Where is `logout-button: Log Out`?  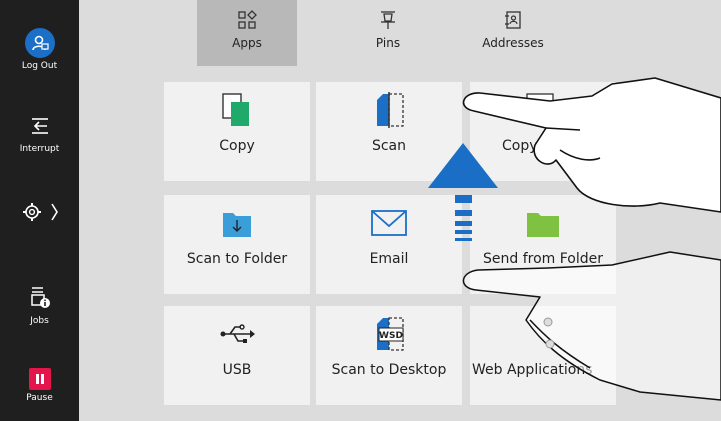
logout-button: Log Out is located at coordinates (39, 49).